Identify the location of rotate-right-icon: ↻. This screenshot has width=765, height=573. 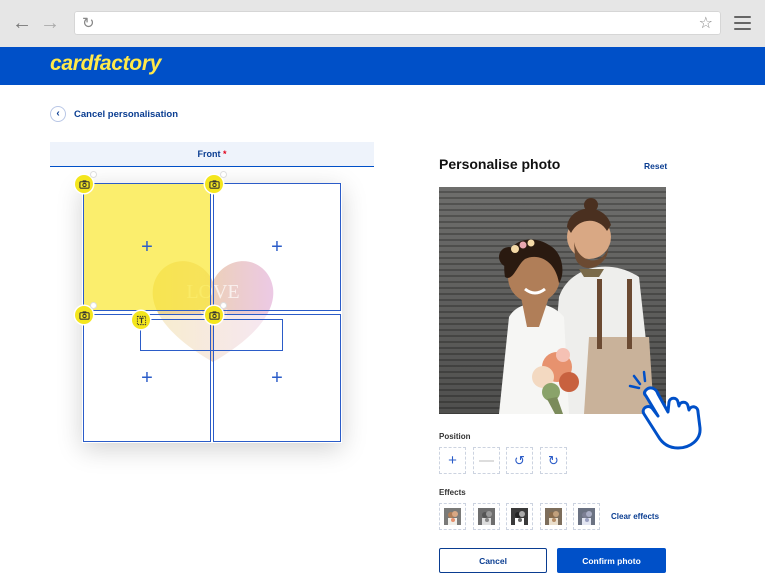
(553, 460).